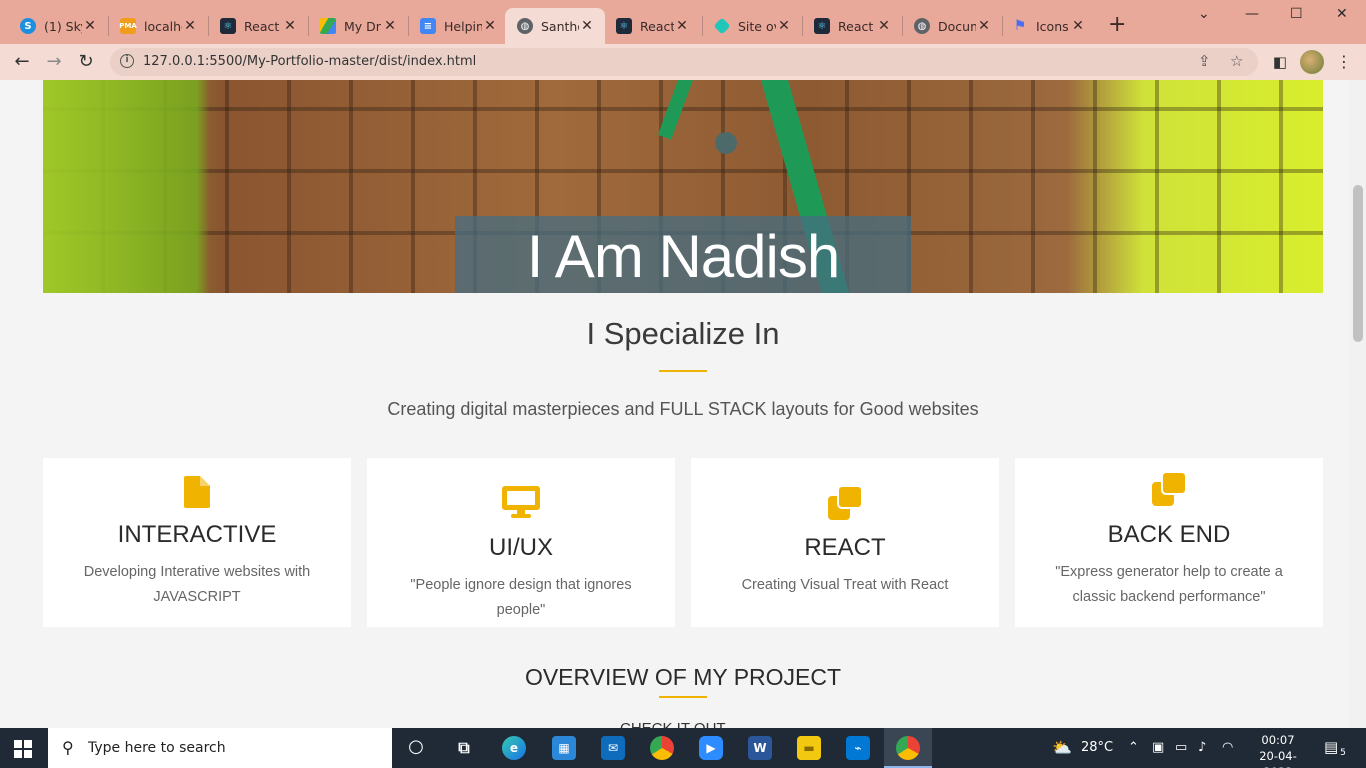  What do you see at coordinates (1278, 758) in the screenshot?
I see `clock-date: 20-04-2022` at bounding box center [1278, 758].